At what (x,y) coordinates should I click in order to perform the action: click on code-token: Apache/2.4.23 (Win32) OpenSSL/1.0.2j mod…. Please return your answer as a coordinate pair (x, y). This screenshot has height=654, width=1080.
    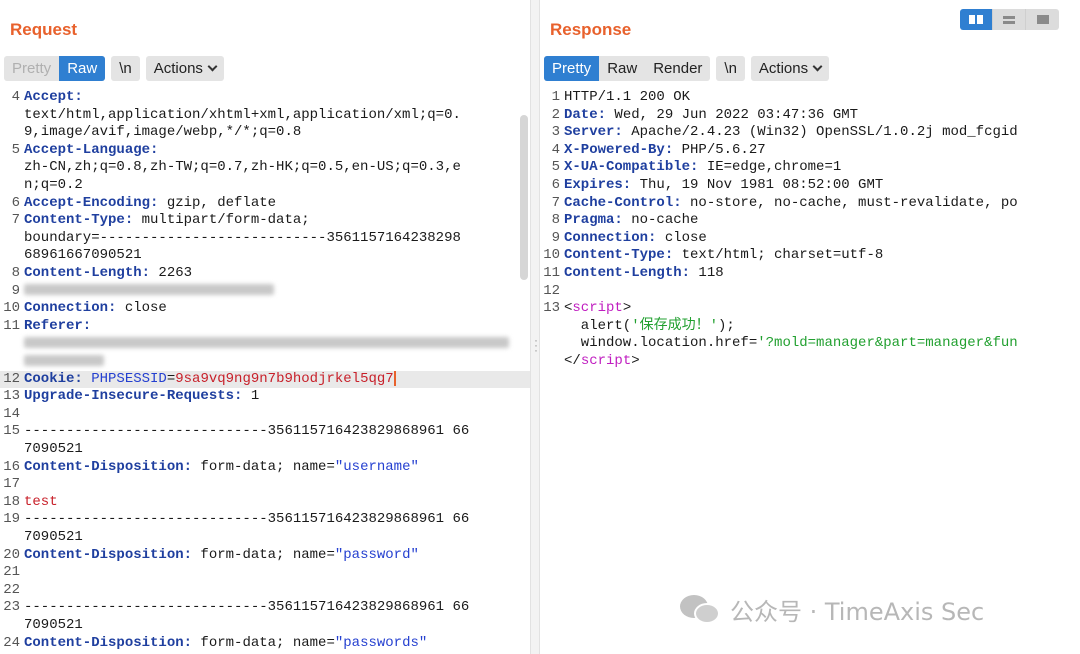
    Looking at the image, I should click on (820, 132).